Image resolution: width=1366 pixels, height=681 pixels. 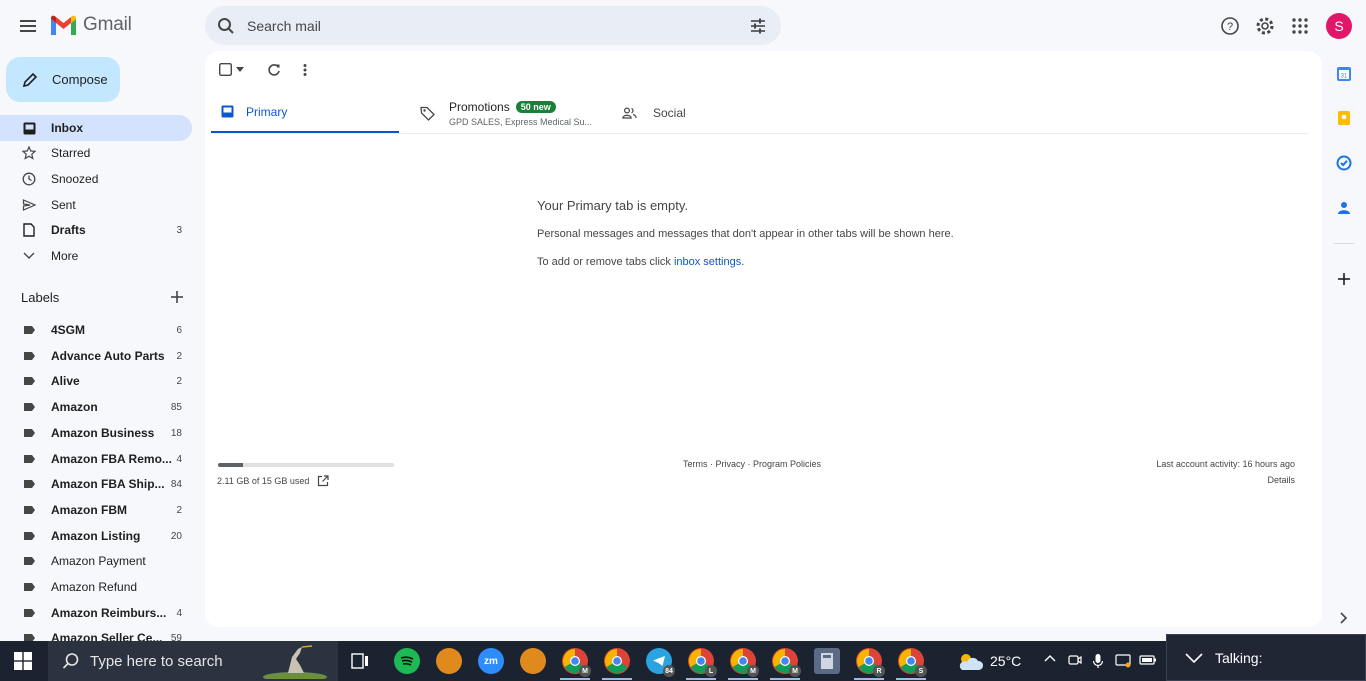 I want to click on battery-icon, so click(x=1148, y=660).